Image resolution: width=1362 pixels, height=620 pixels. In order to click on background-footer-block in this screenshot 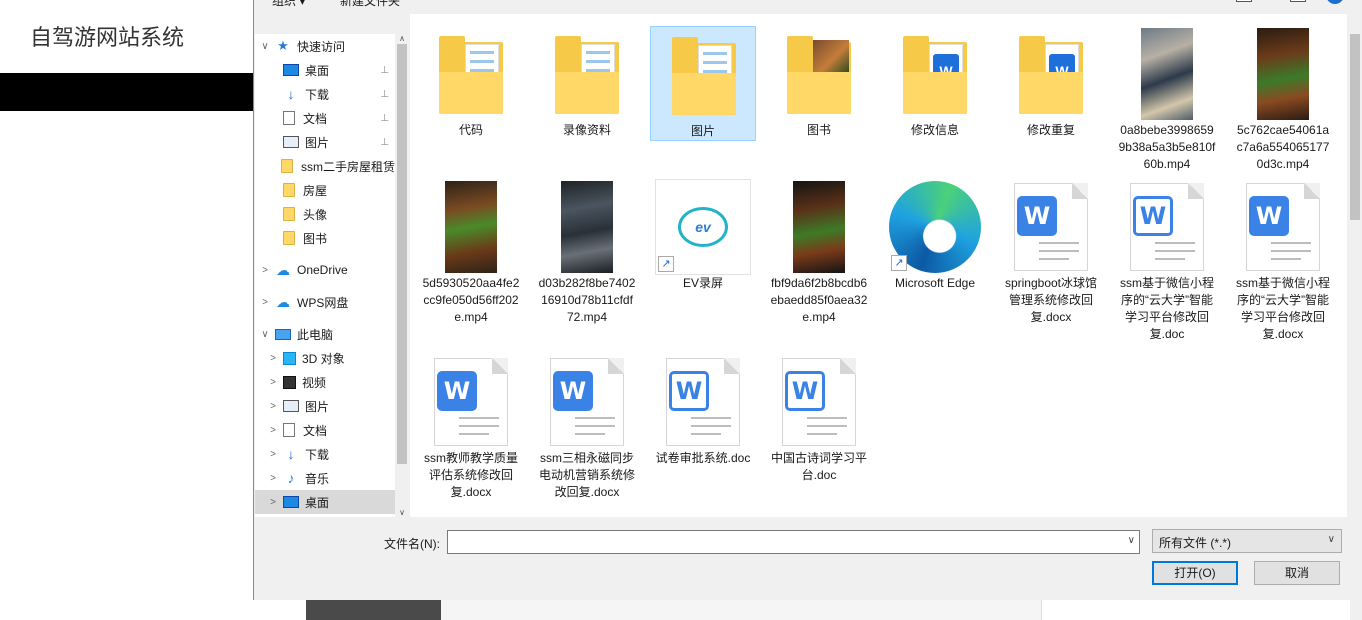, I will do `click(373, 609)`.